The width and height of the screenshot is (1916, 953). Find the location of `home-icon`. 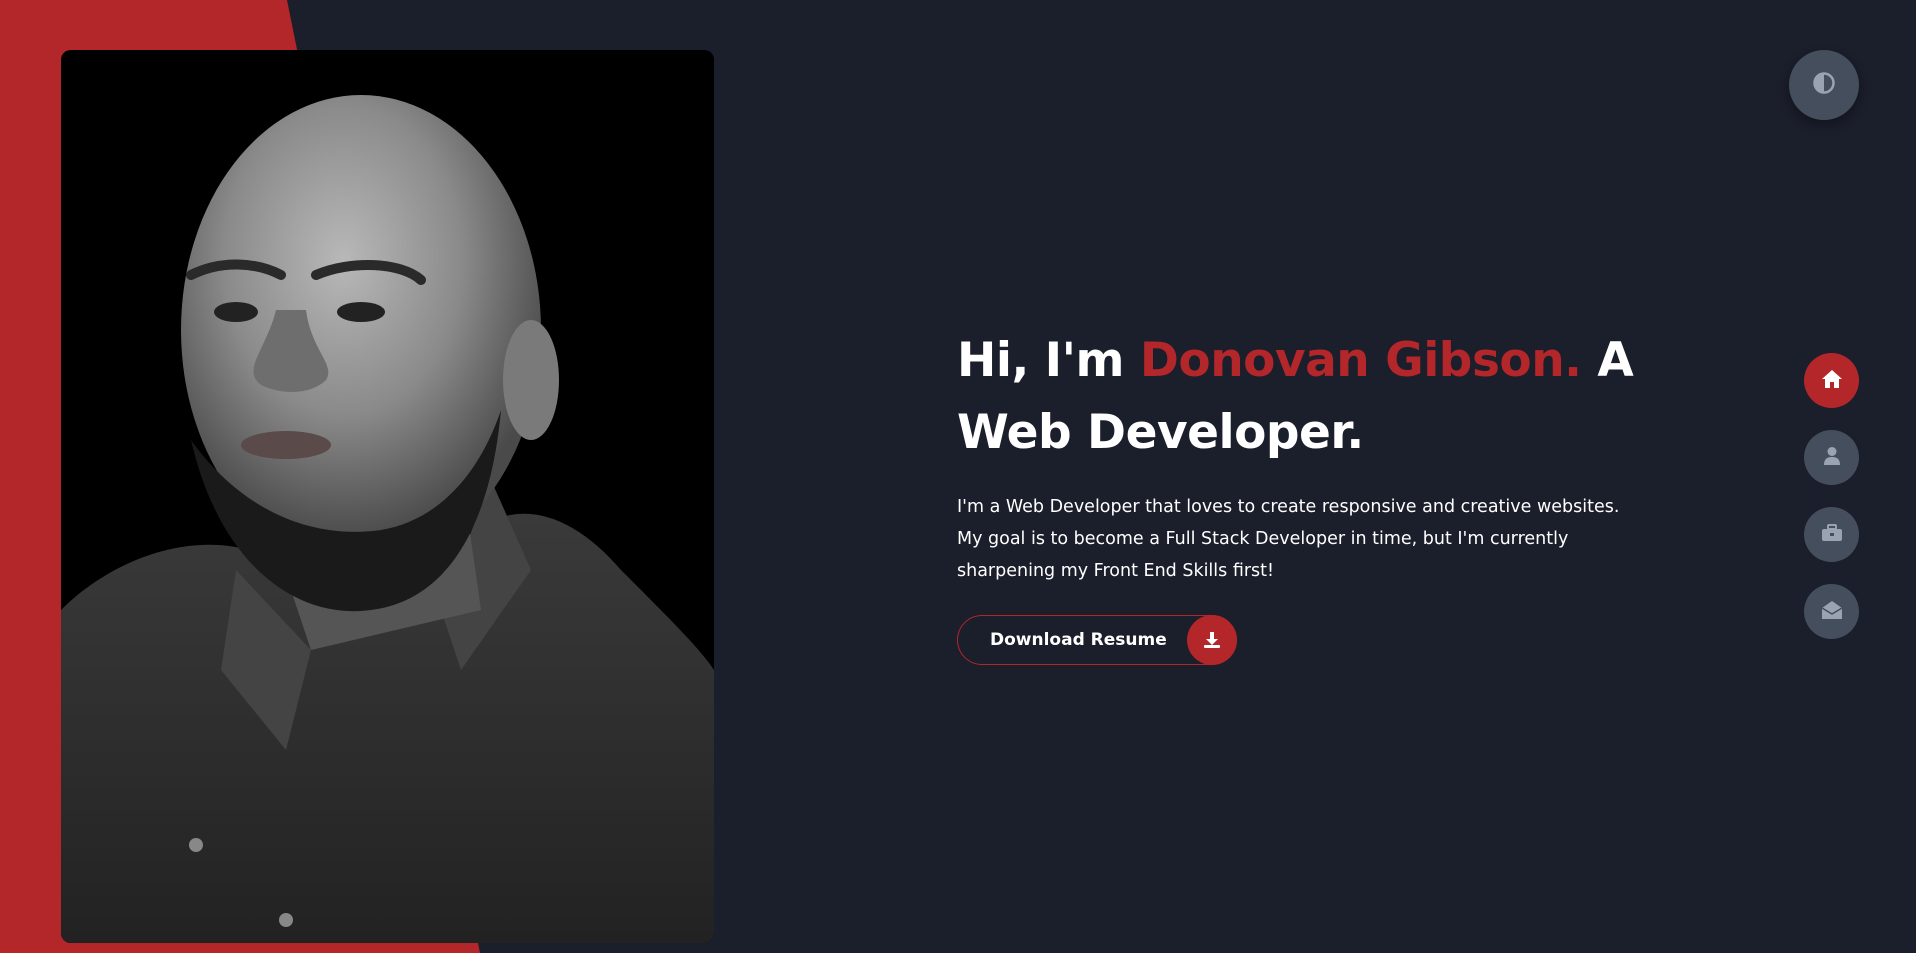

home-icon is located at coordinates (1832, 381).